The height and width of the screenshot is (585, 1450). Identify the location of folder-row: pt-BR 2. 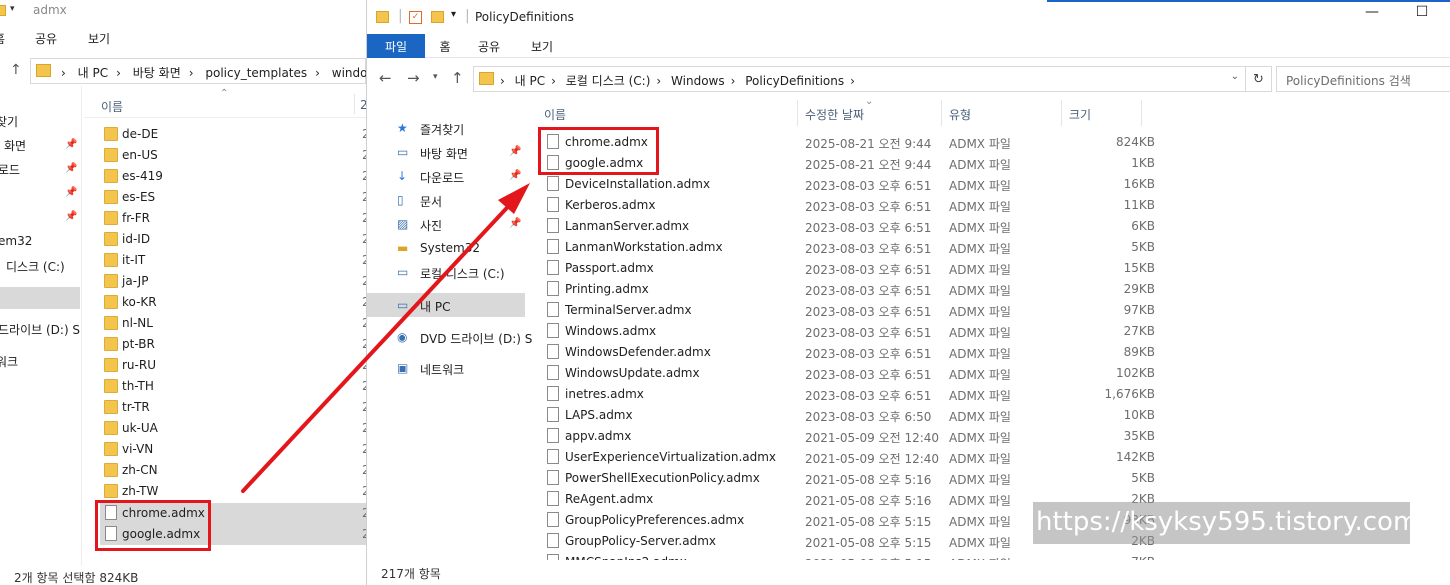
(233, 344).